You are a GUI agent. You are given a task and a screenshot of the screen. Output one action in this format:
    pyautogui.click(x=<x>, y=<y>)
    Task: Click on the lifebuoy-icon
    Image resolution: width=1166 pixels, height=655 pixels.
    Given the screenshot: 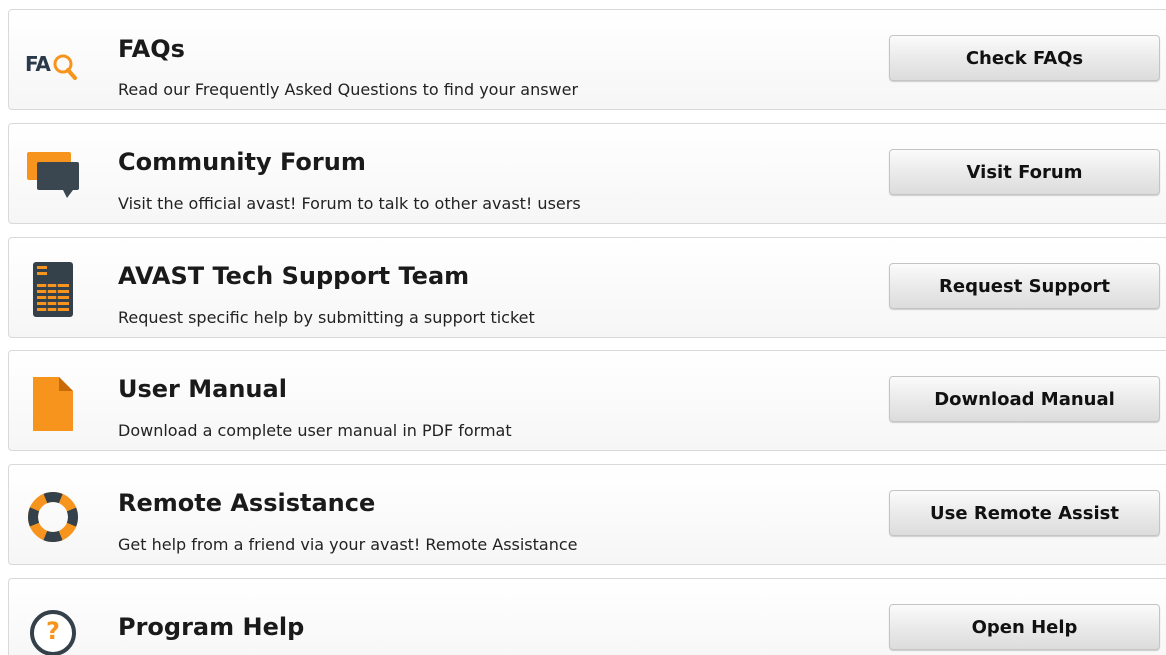 What is the action you would take?
    pyautogui.click(x=53, y=519)
    